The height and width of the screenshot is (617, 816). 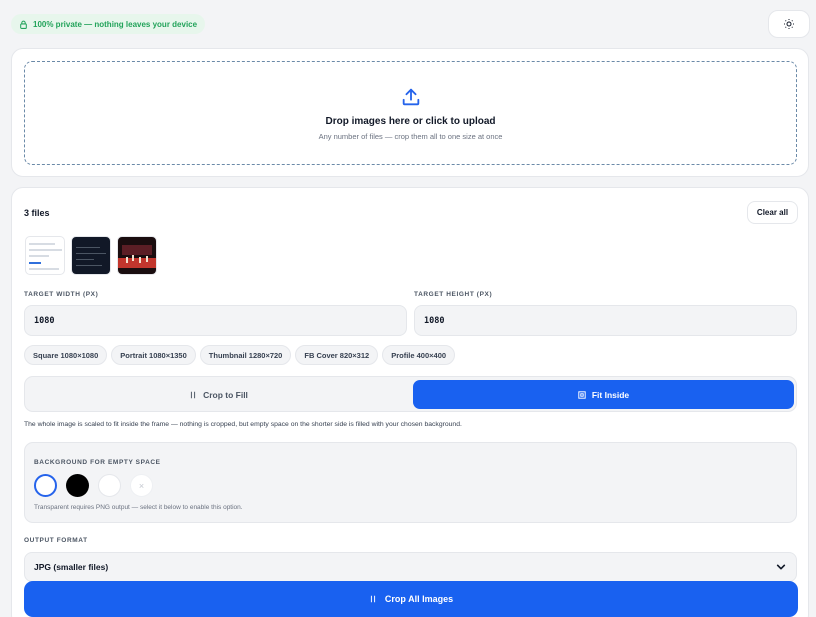 I want to click on preset-thumbnail: Thumbnail 1280×720, so click(x=245, y=355).